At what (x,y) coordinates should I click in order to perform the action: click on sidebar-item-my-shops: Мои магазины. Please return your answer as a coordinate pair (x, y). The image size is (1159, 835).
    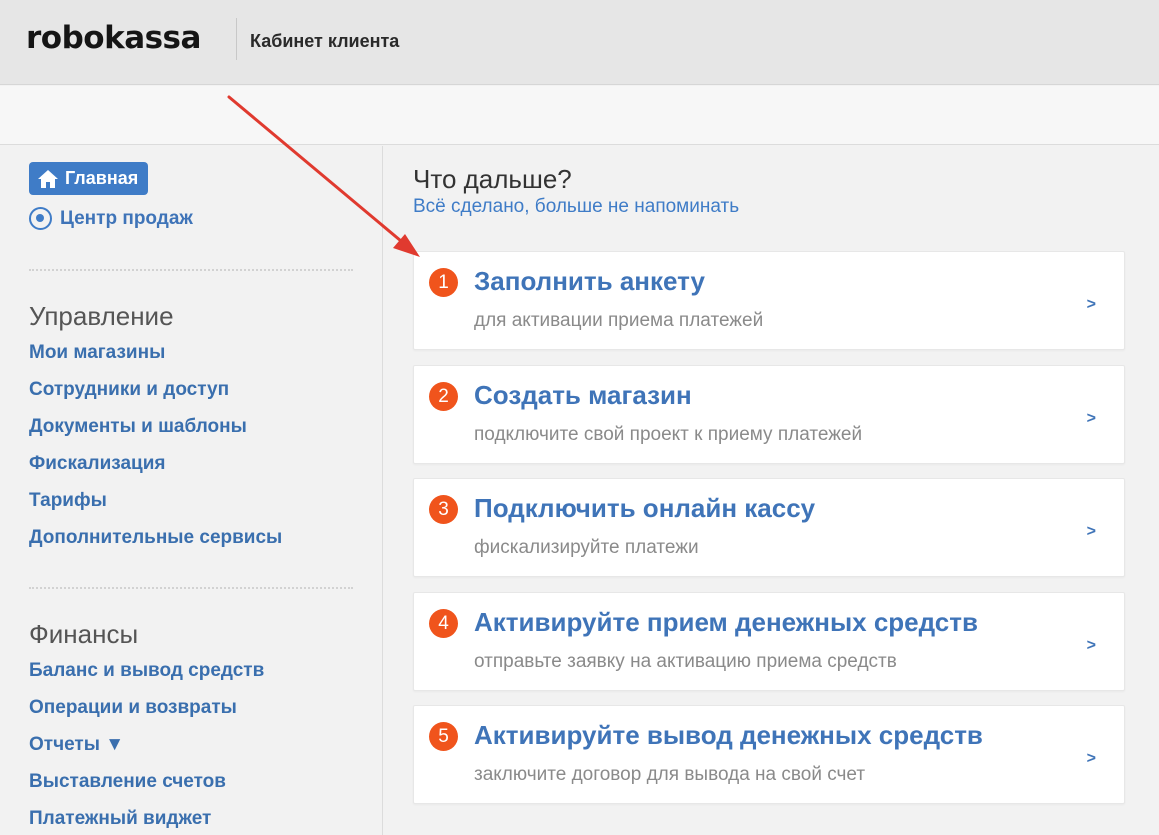
    Looking at the image, I should click on (97, 353).